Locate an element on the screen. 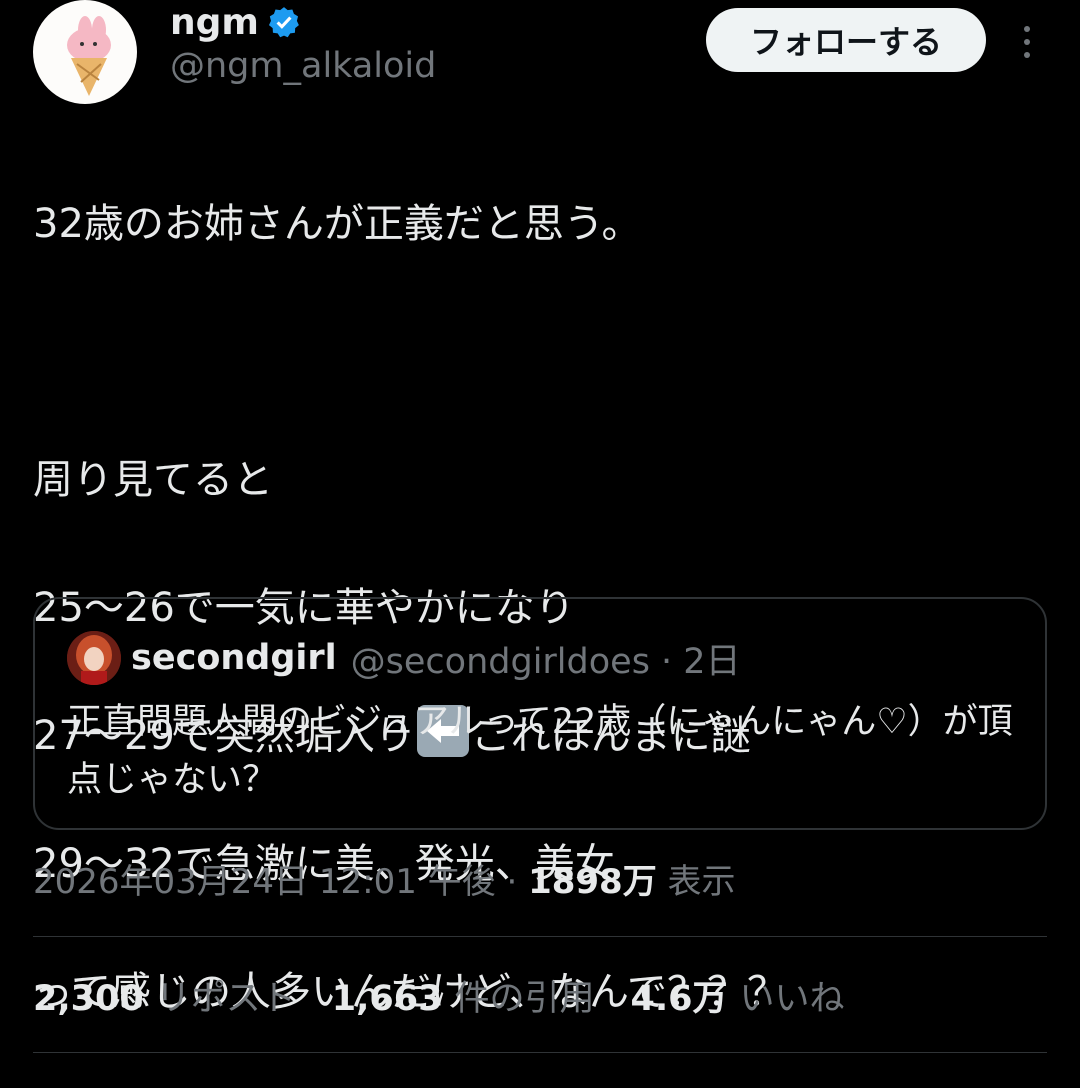  follow-button: フォローする is located at coordinates (846, 40).